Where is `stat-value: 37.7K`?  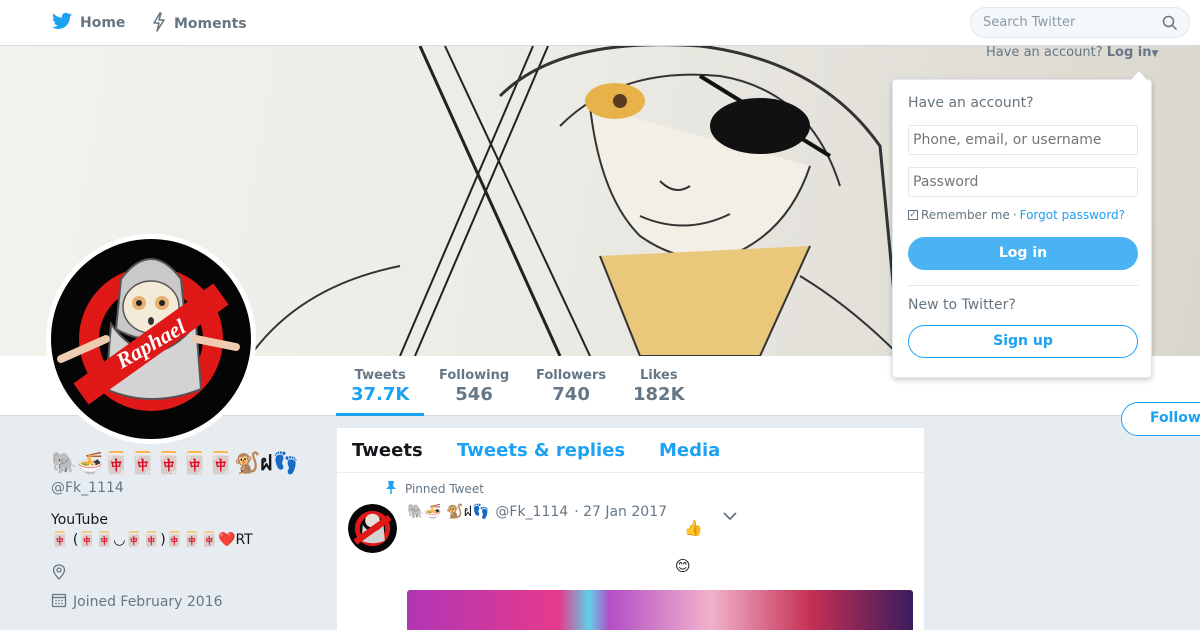
stat-value: 37.7K is located at coordinates (380, 394).